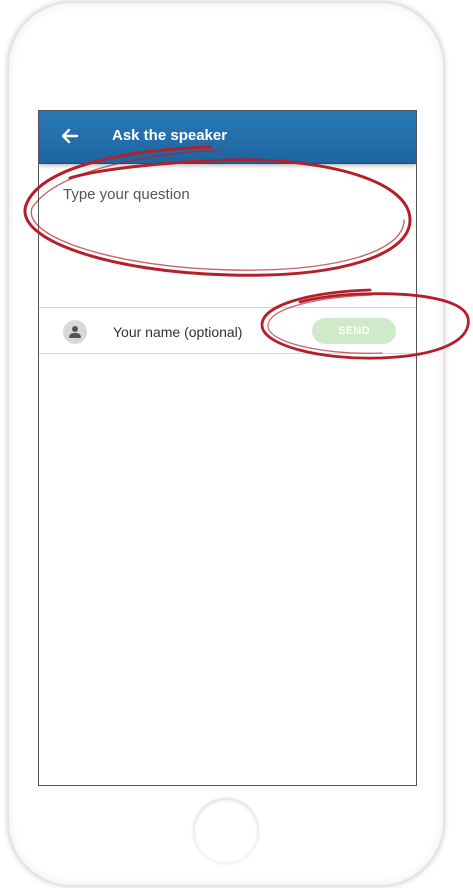 Image resolution: width=473 pixels, height=888 pixels. What do you see at coordinates (227, 234) in the screenshot?
I see `question-input` at bounding box center [227, 234].